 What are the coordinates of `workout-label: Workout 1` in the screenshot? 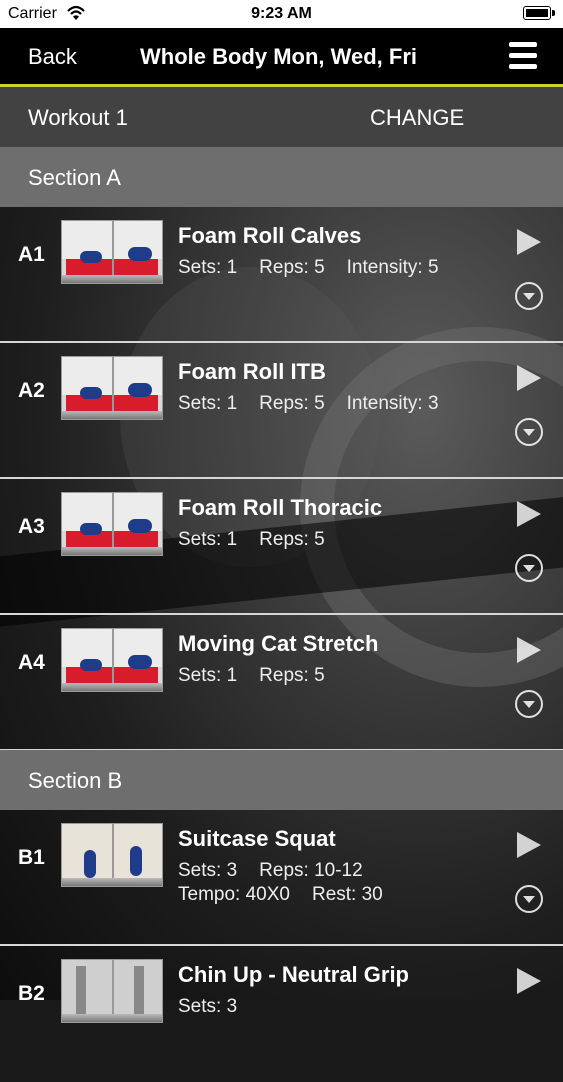 It's located at (78, 117).